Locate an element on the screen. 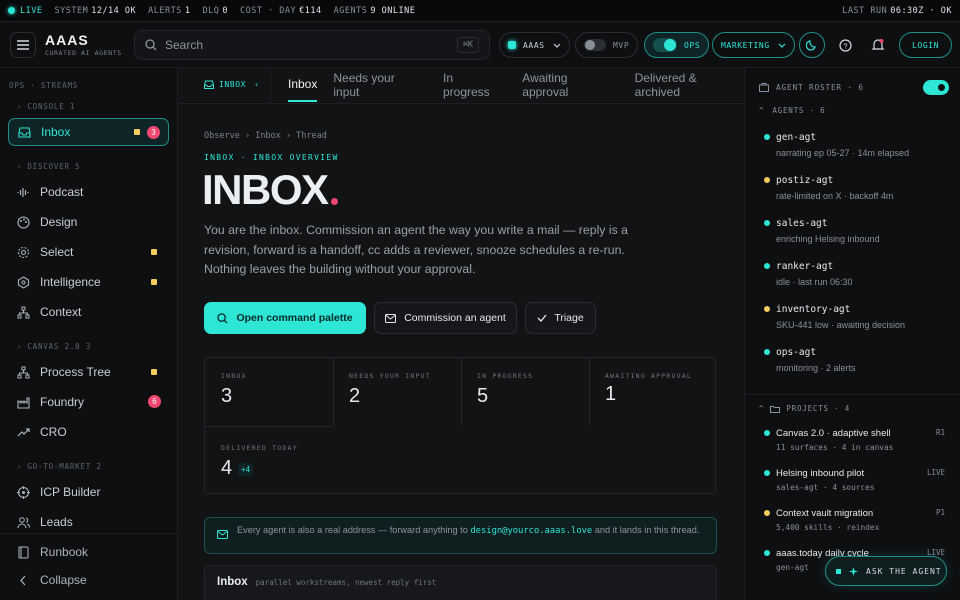 This screenshot has height=600, width=960. project-name: Context vault migration is located at coordinates (825, 513).